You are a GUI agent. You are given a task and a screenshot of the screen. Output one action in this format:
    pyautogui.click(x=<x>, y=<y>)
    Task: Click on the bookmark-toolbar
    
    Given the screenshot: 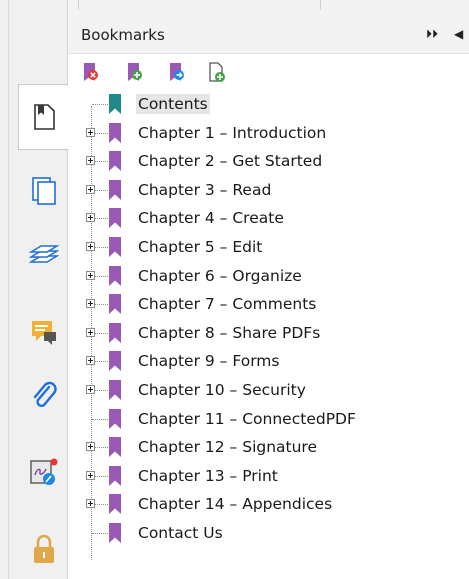 What is the action you would take?
    pyautogui.click(x=268, y=72)
    